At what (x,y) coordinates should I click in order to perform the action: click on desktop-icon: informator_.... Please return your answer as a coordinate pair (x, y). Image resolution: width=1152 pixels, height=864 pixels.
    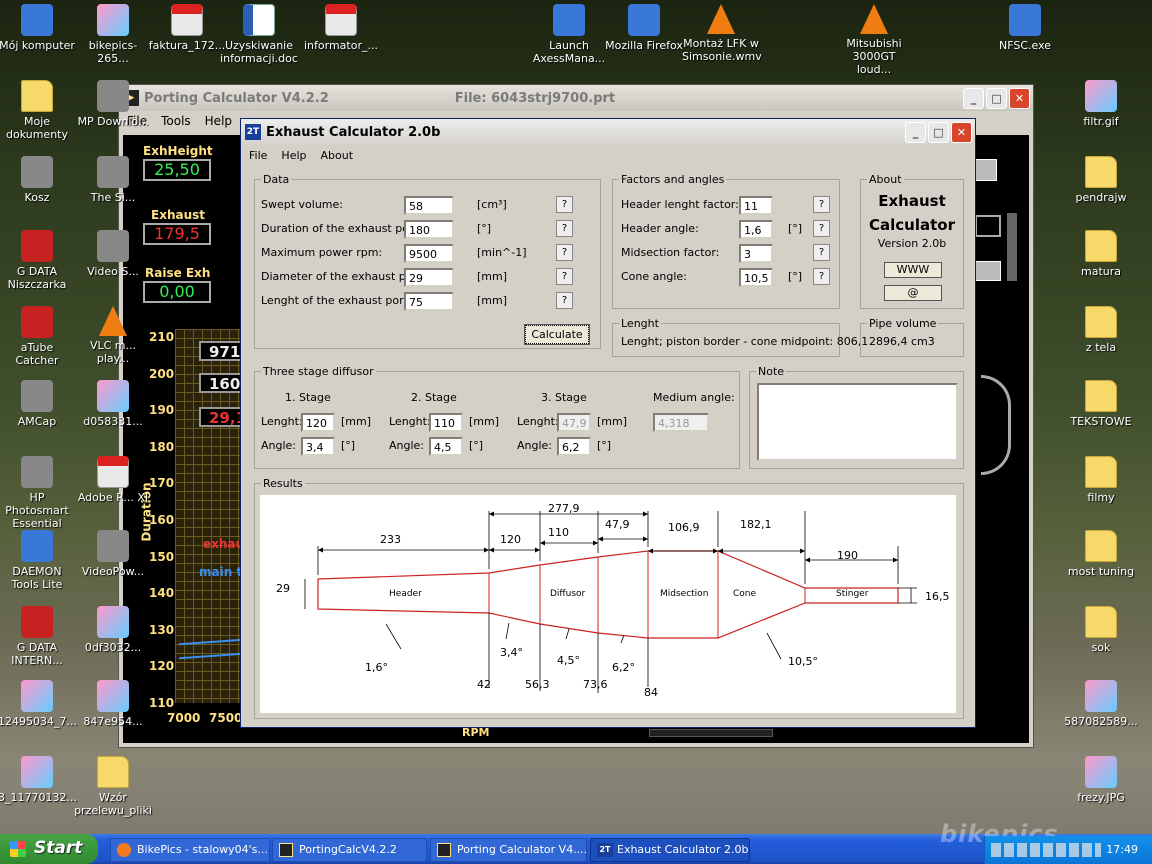
    Looking at the image, I should click on (341, 28).